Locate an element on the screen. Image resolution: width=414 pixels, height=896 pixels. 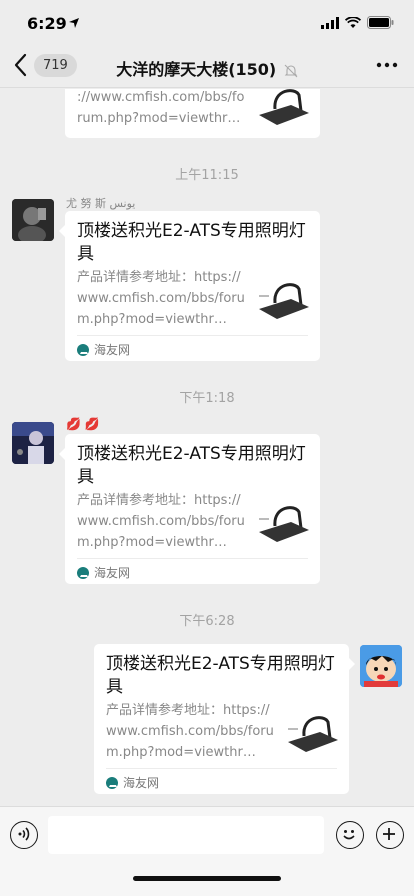
chat-header: 719 大洋的摩天大楼(150) is located at coordinates (207, 66).